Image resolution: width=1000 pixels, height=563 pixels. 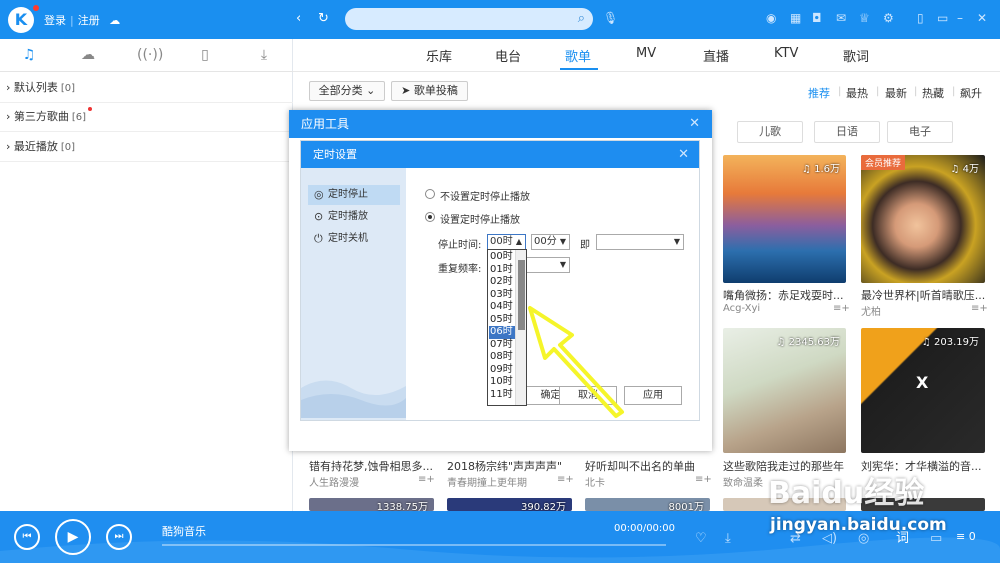 I want to click on hour-option: 01时, so click(x=502, y=270).